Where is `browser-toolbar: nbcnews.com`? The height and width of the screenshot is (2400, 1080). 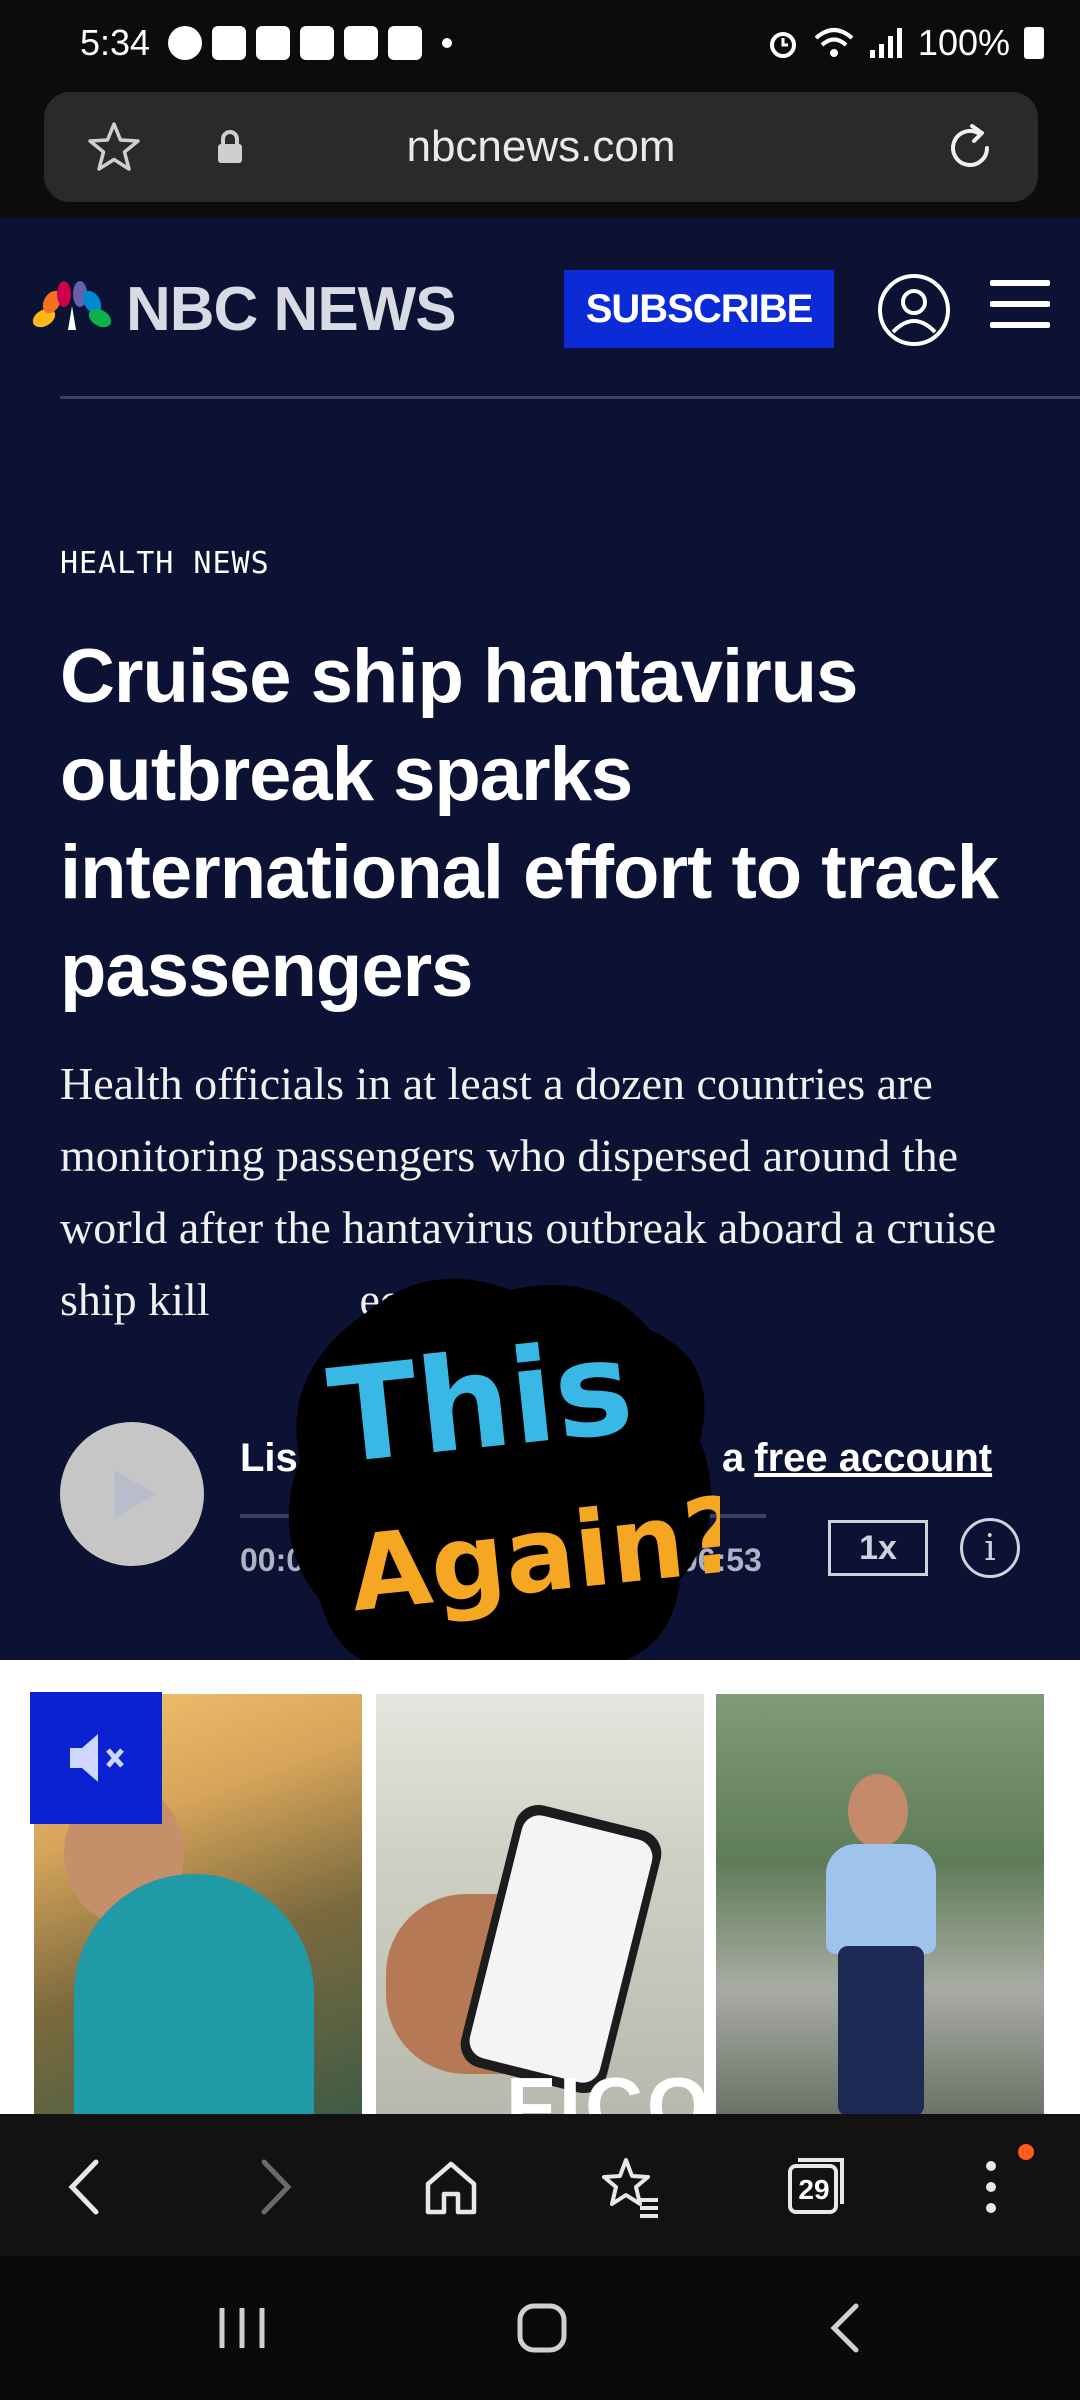 browser-toolbar: nbcnews.com is located at coordinates (540, 153).